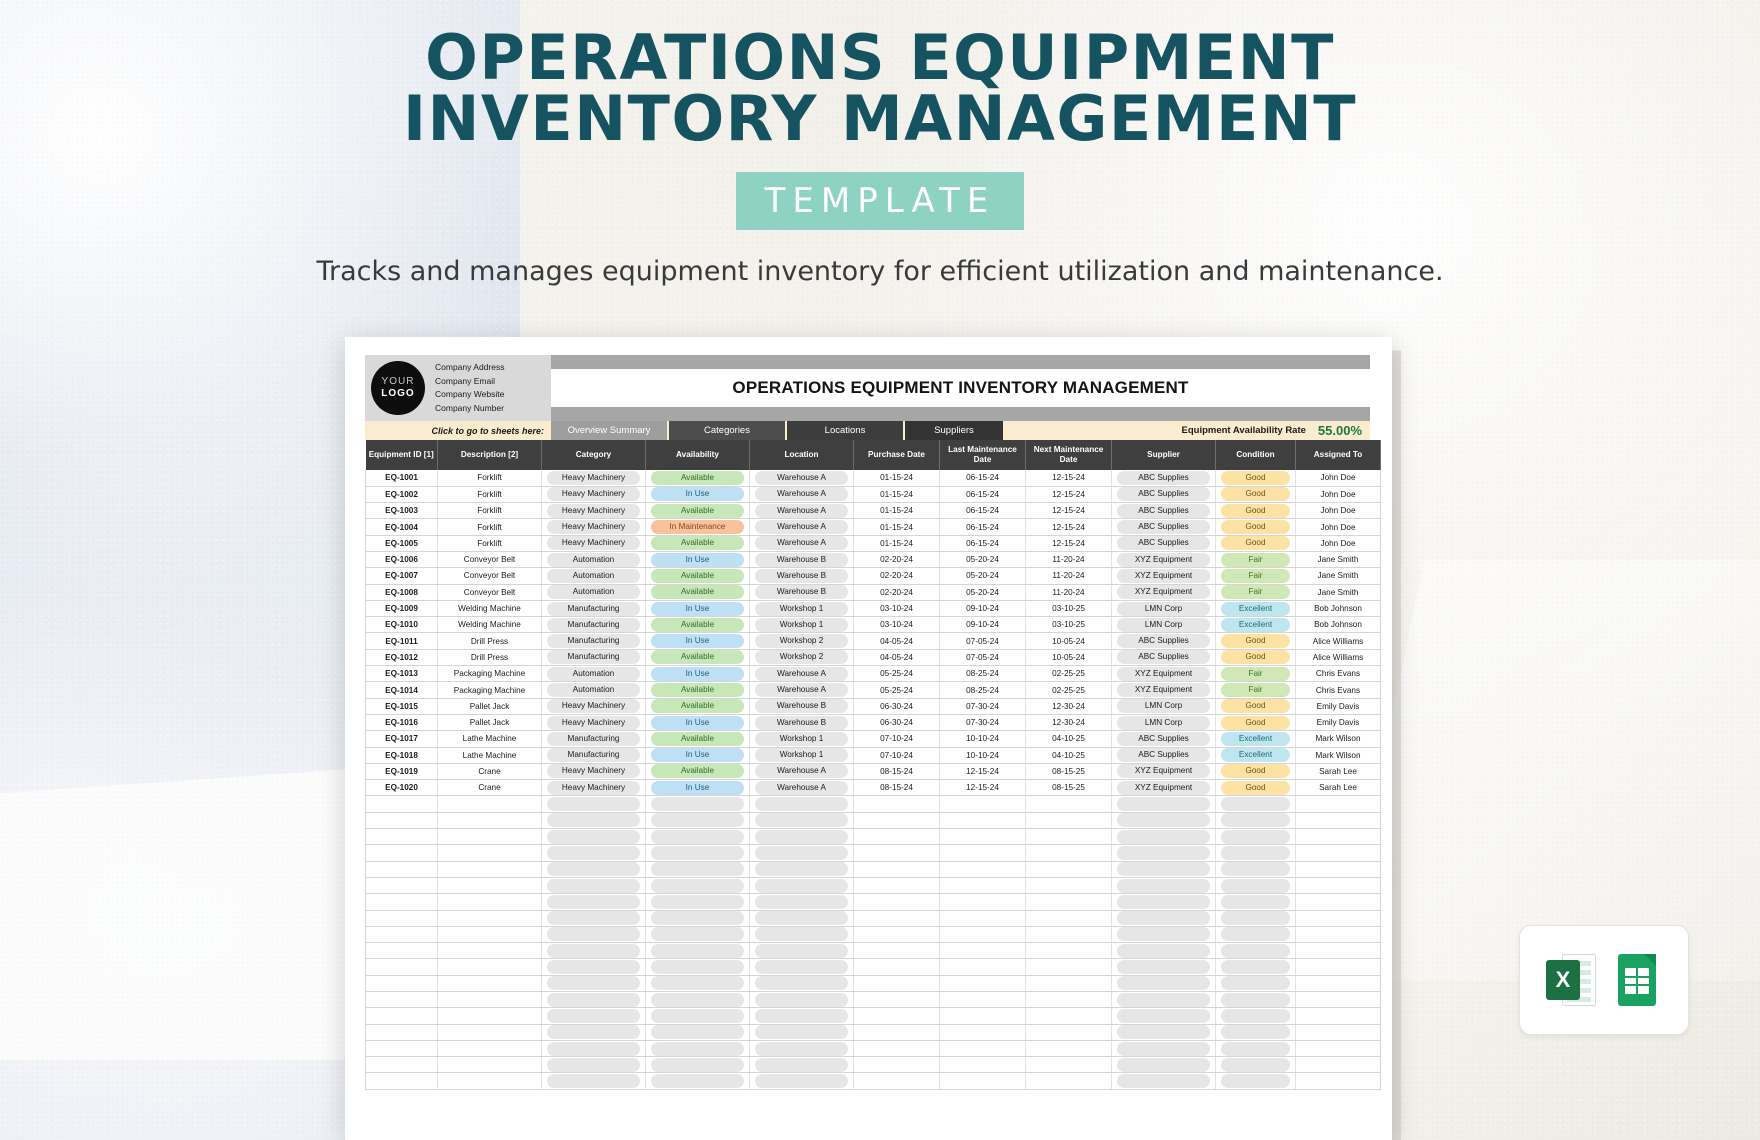 The height and width of the screenshot is (1140, 1760). What do you see at coordinates (982, 625) in the screenshot?
I see `cell-last-maintenance-date: 09-10-24` at bounding box center [982, 625].